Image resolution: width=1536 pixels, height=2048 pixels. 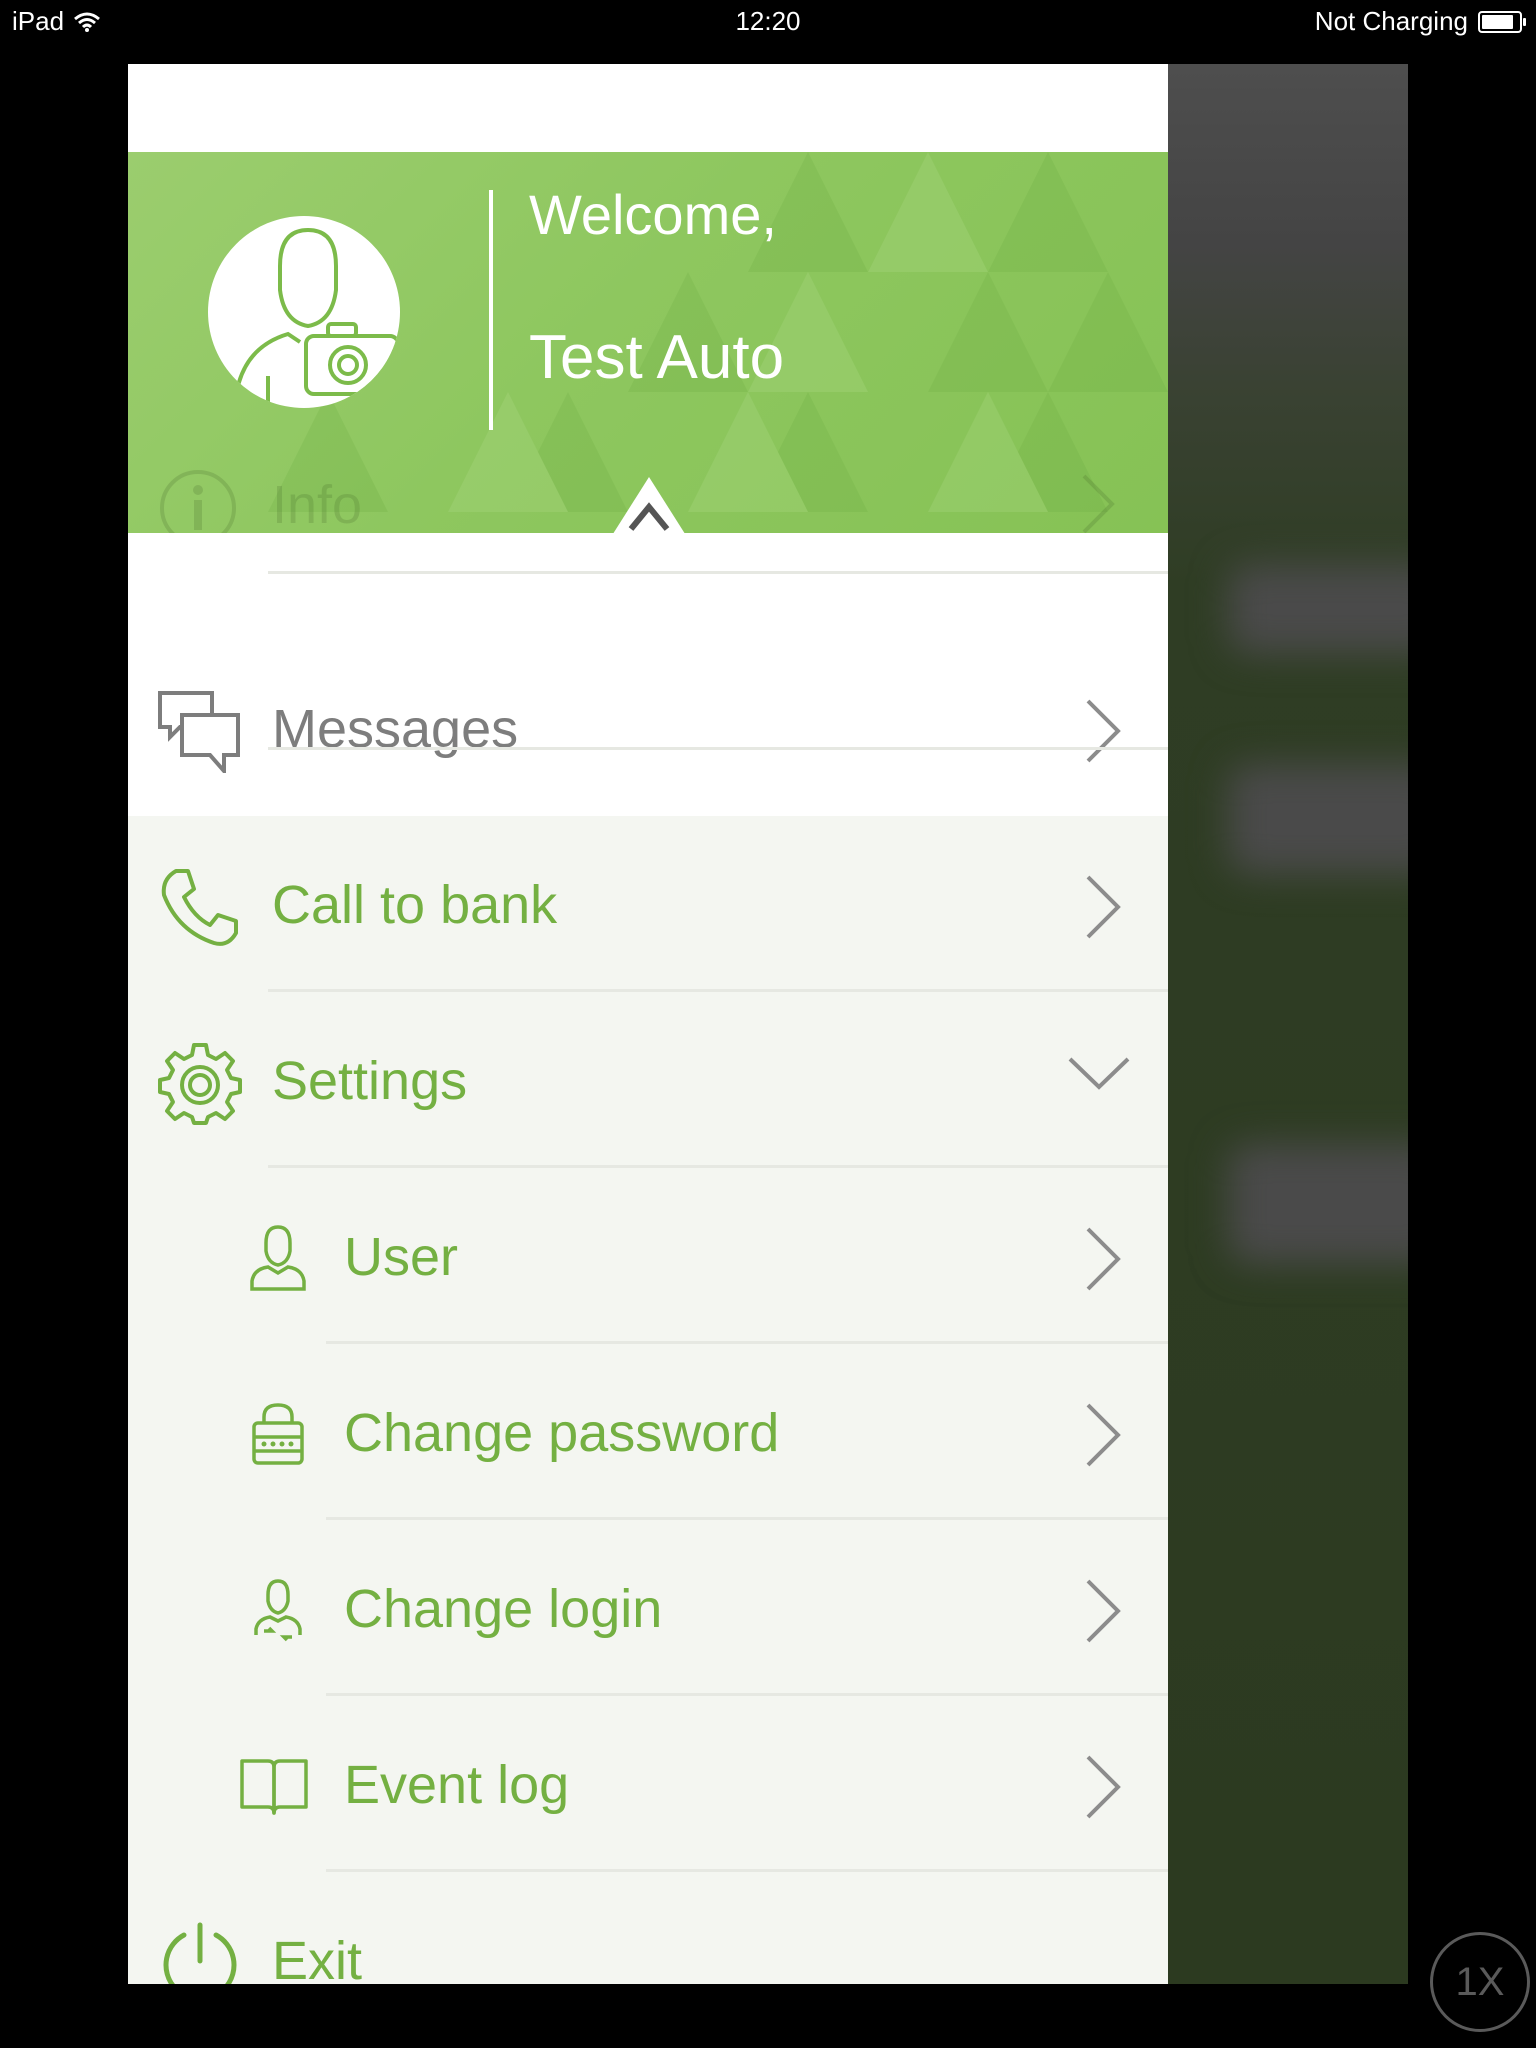 What do you see at coordinates (648, 108) in the screenshot?
I see `drawer-top-spacer` at bounding box center [648, 108].